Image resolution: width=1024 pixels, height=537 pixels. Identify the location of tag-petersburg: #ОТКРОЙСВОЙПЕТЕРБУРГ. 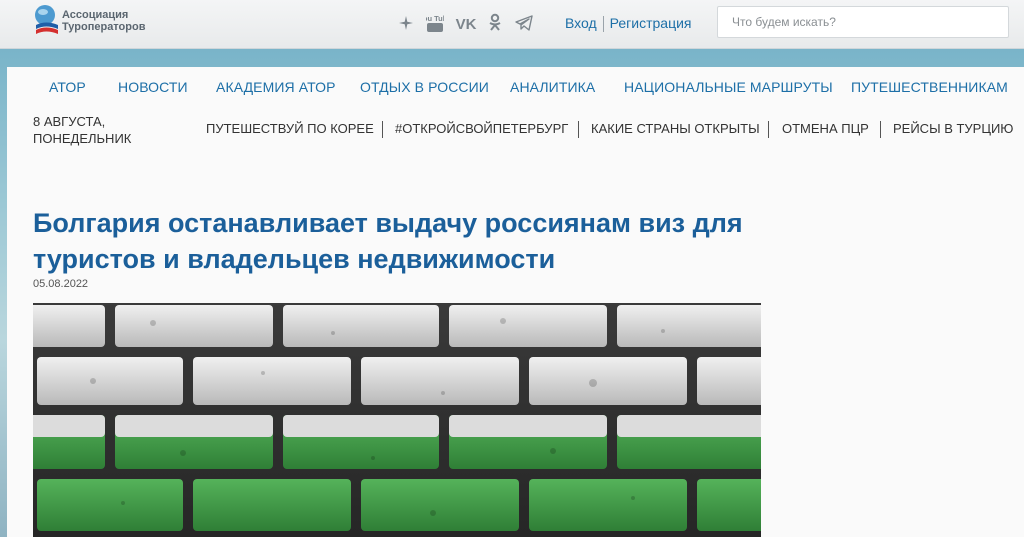
(481, 128).